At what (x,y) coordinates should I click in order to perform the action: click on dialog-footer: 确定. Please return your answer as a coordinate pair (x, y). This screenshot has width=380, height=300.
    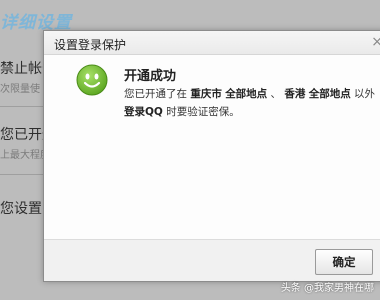
    Looking at the image, I should click on (212, 260).